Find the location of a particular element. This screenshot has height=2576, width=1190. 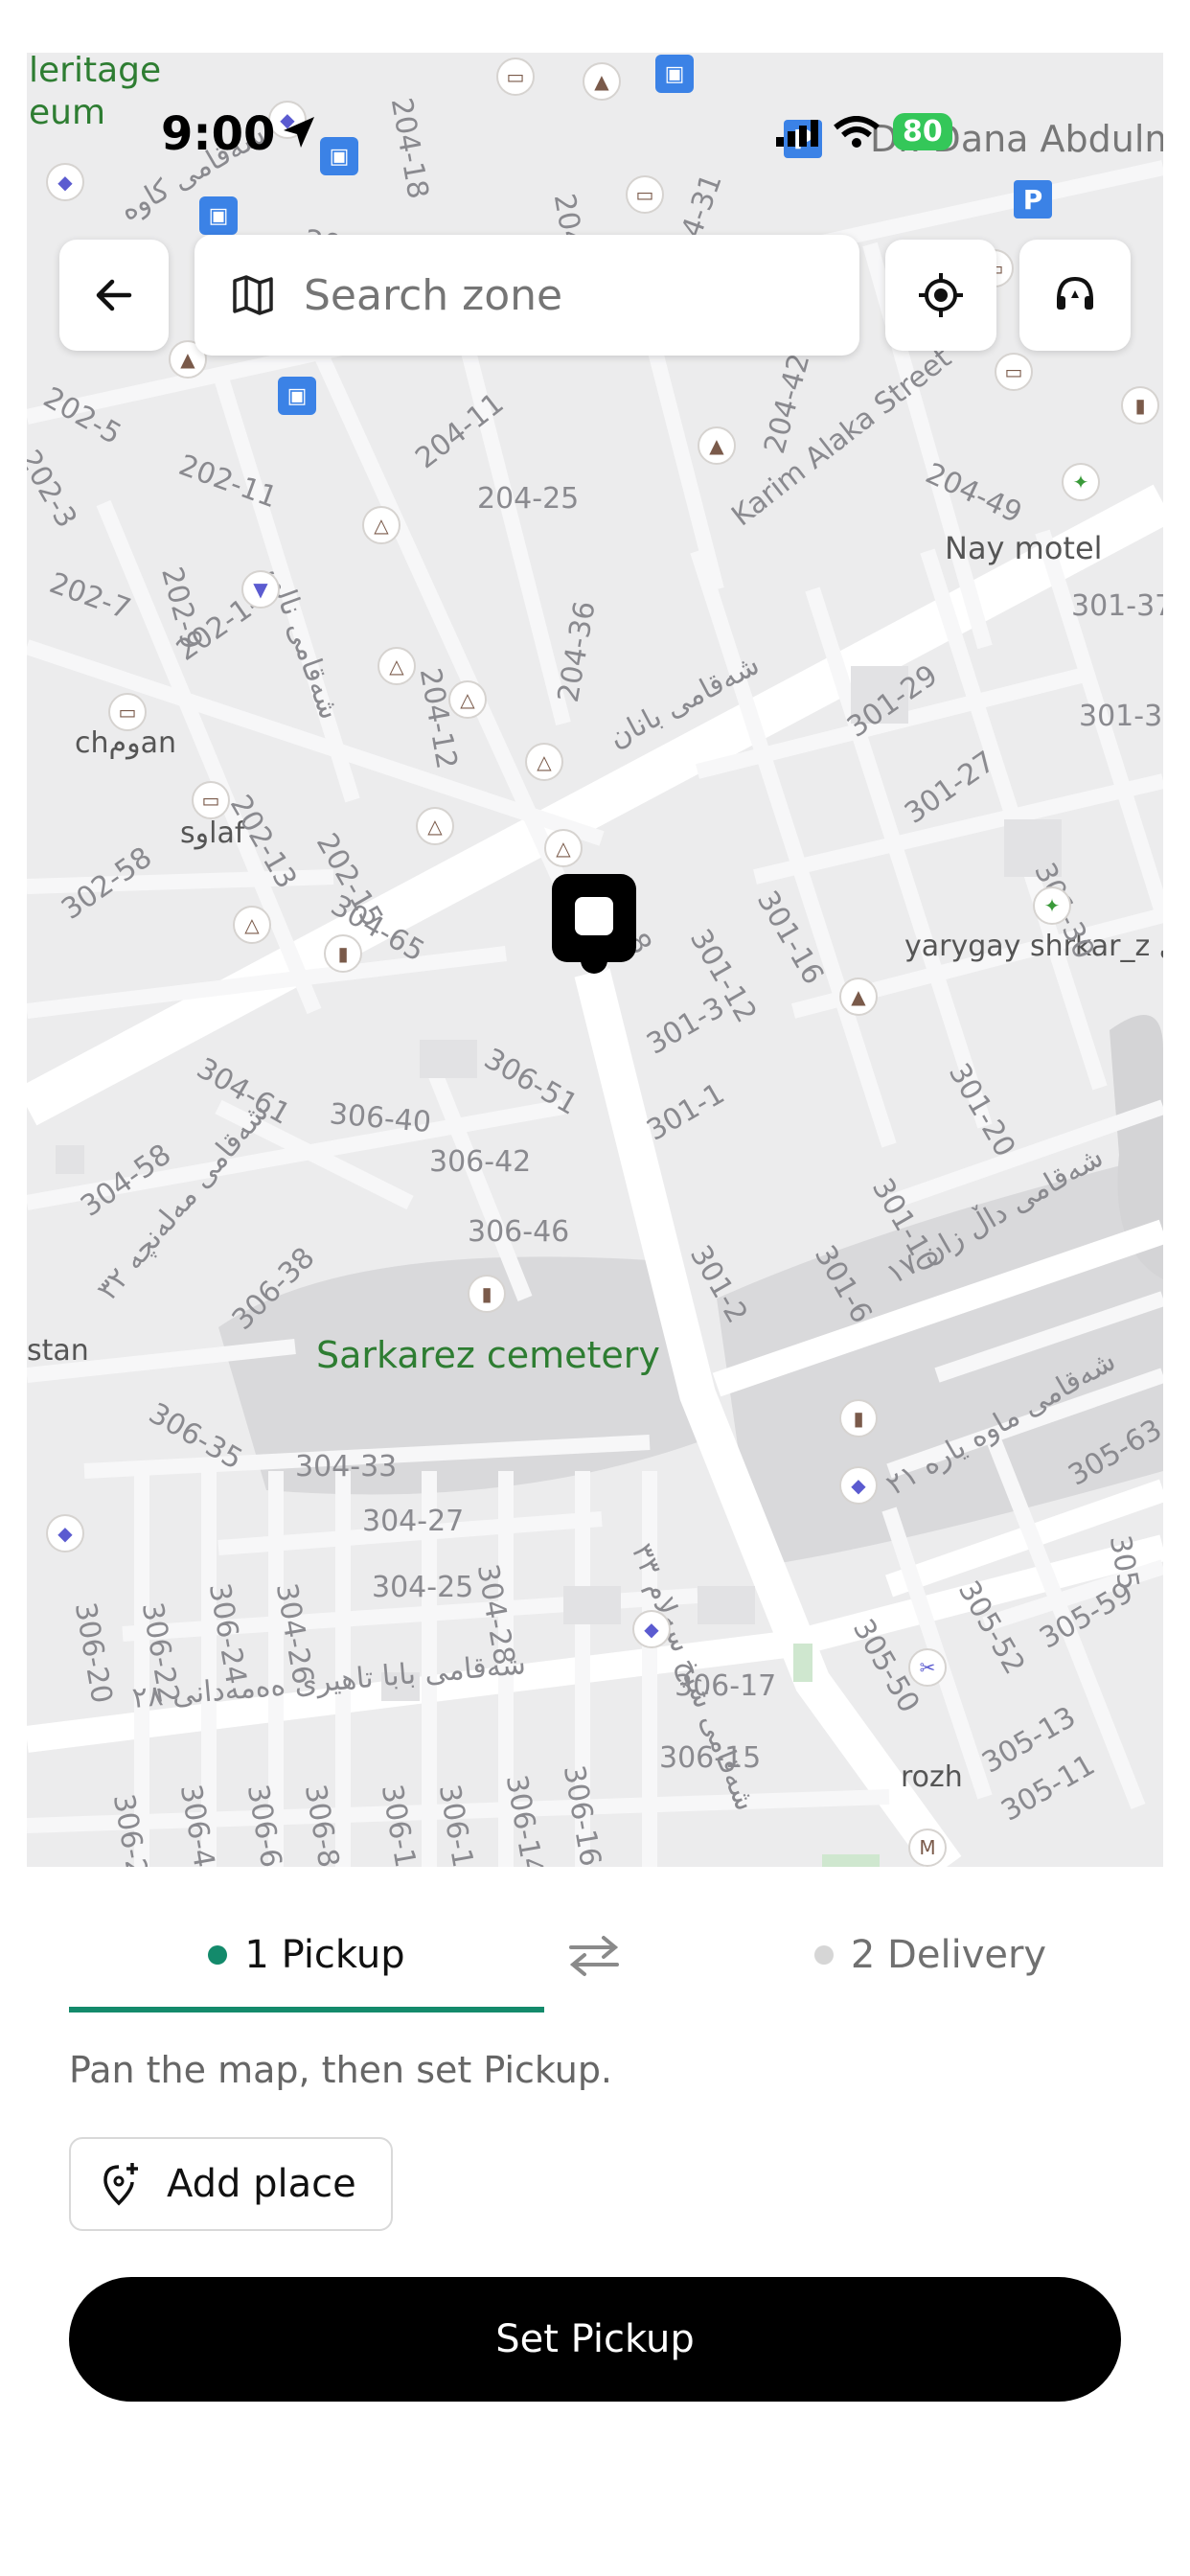

search-placeholder: Search zone is located at coordinates (434, 295).